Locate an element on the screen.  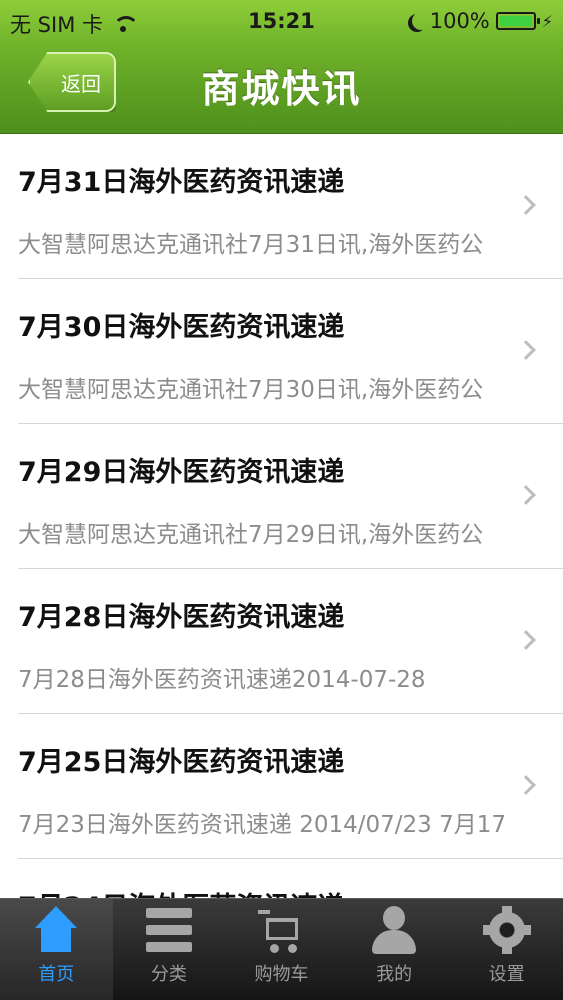
battery-icon is located at coordinates (517, 21).